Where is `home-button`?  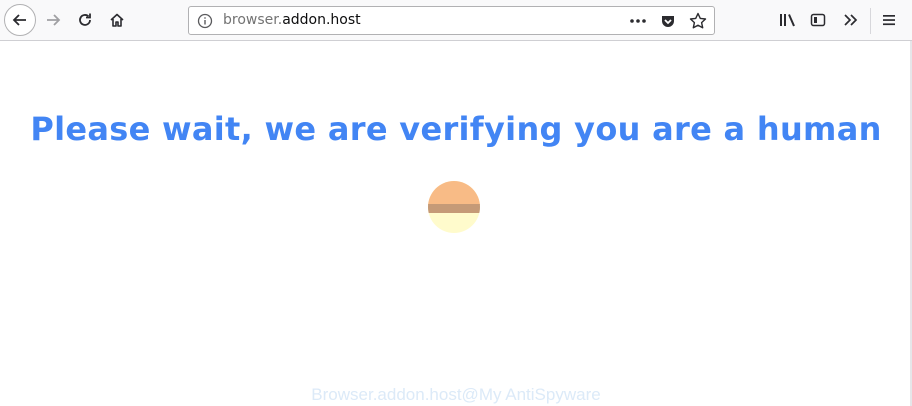
home-button is located at coordinates (117, 20).